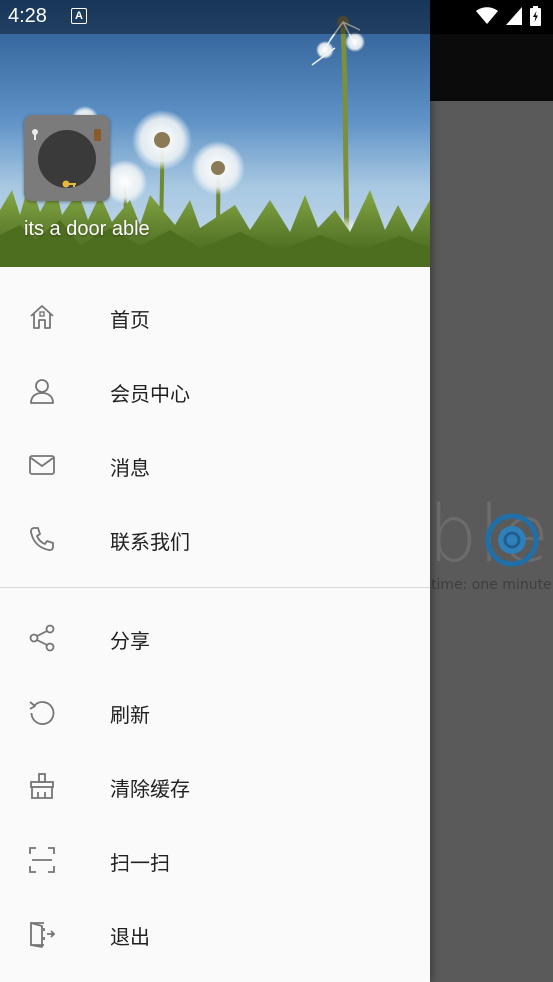 This screenshot has width=553, height=982. What do you see at coordinates (215, 587) in the screenshot?
I see `menu-divider` at bounding box center [215, 587].